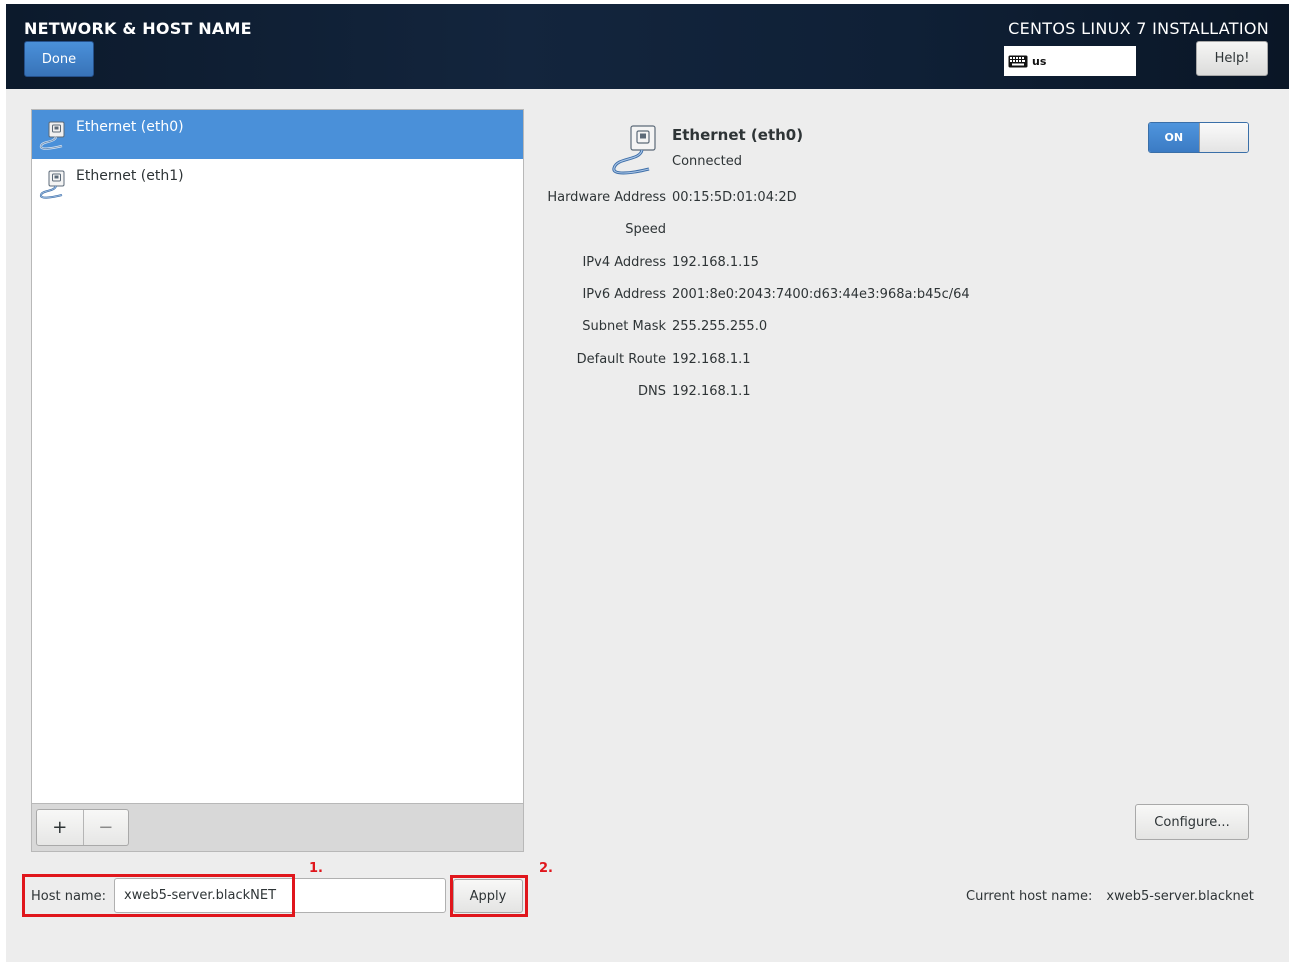  I want to click on prop-key: Default Route, so click(621, 359).